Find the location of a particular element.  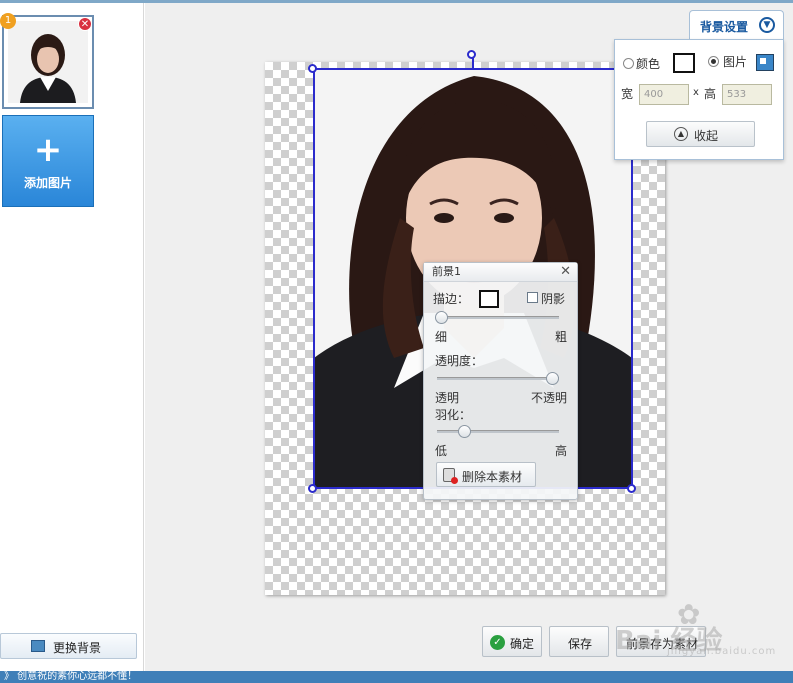

confirm-button: ✓ 确定 is located at coordinates (512, 641).